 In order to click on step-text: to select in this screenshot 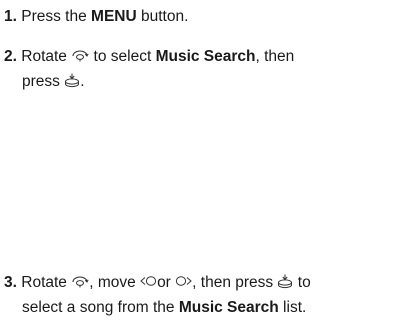, I will do `click(124, 56)`.